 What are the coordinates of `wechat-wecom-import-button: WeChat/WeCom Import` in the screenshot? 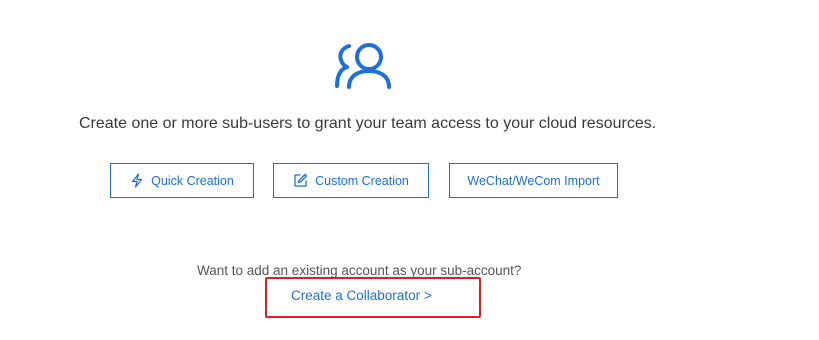 It's located at (533, 180).